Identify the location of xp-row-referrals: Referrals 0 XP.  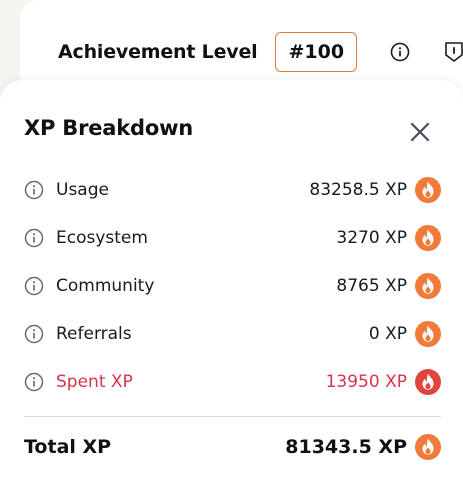
(232, 334).